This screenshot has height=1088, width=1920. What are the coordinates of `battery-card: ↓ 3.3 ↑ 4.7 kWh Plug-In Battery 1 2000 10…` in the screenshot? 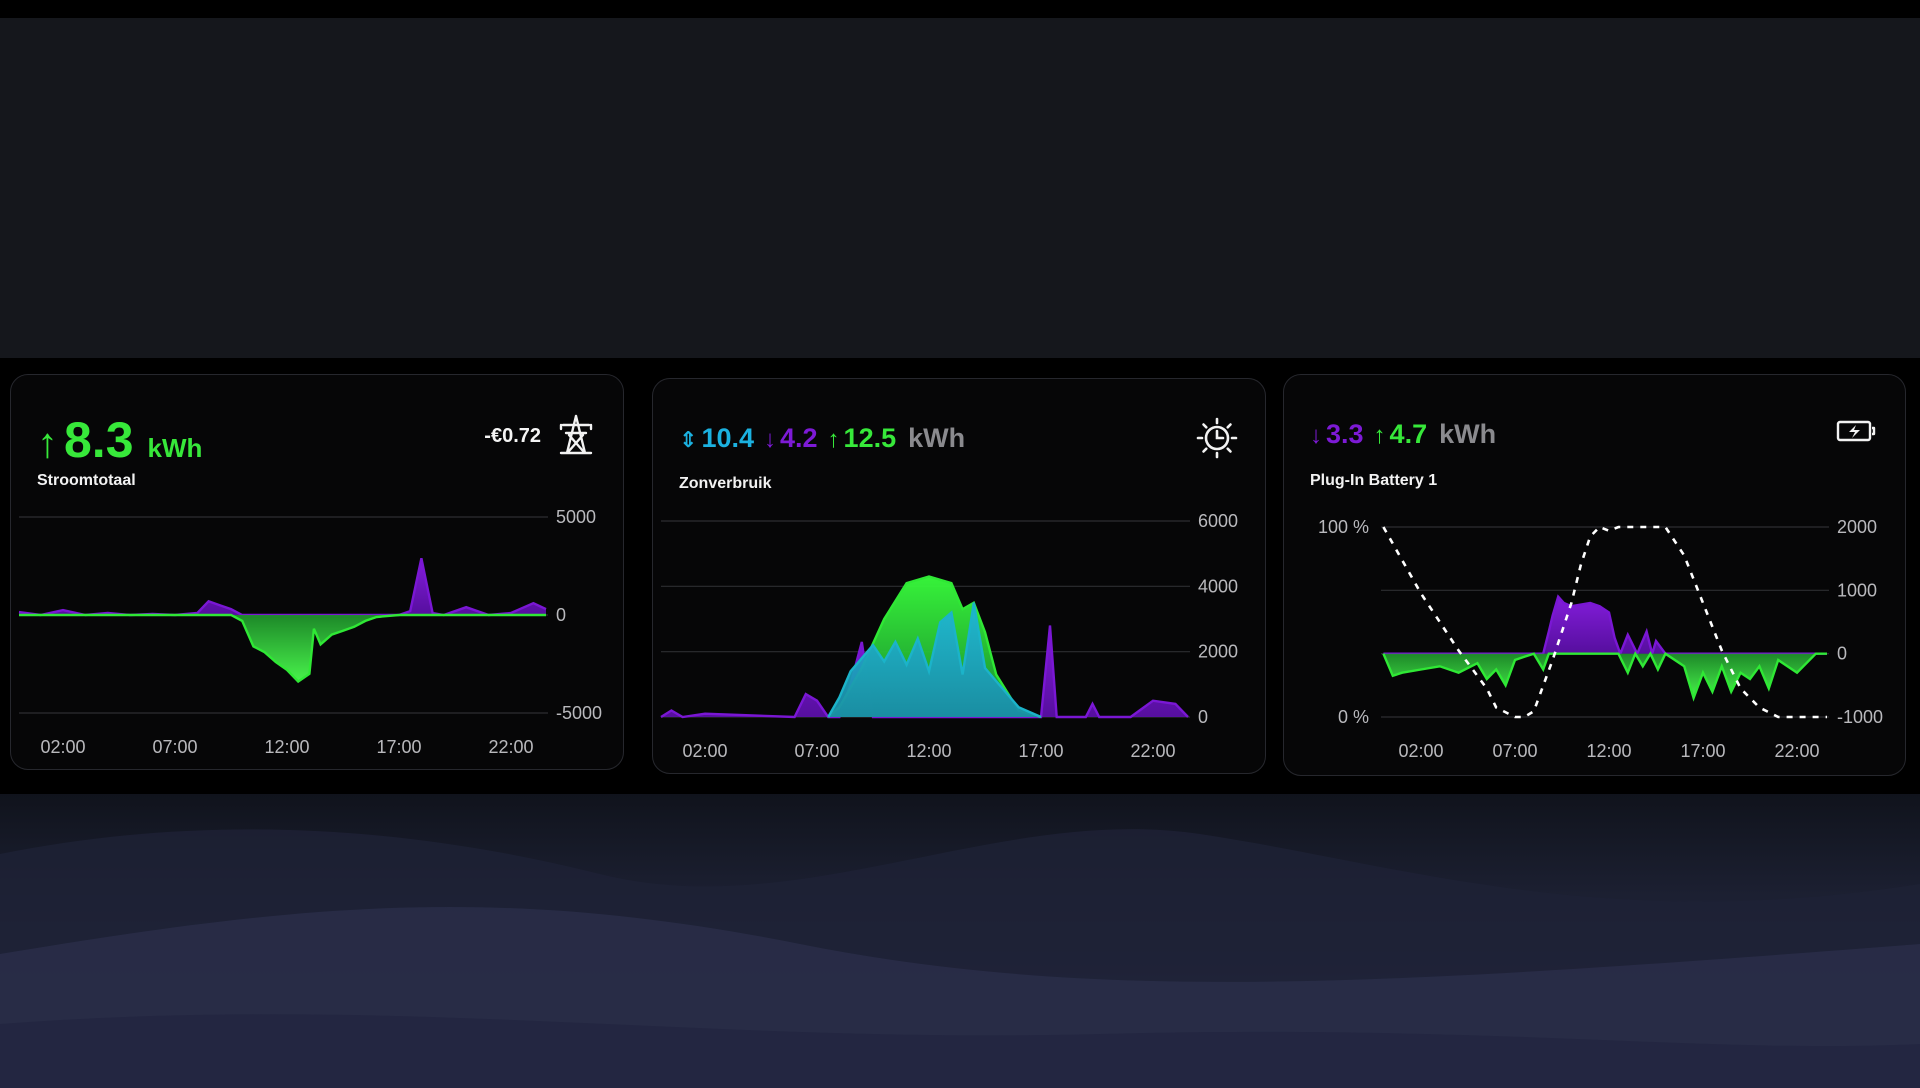 It's located at (1594, 575).